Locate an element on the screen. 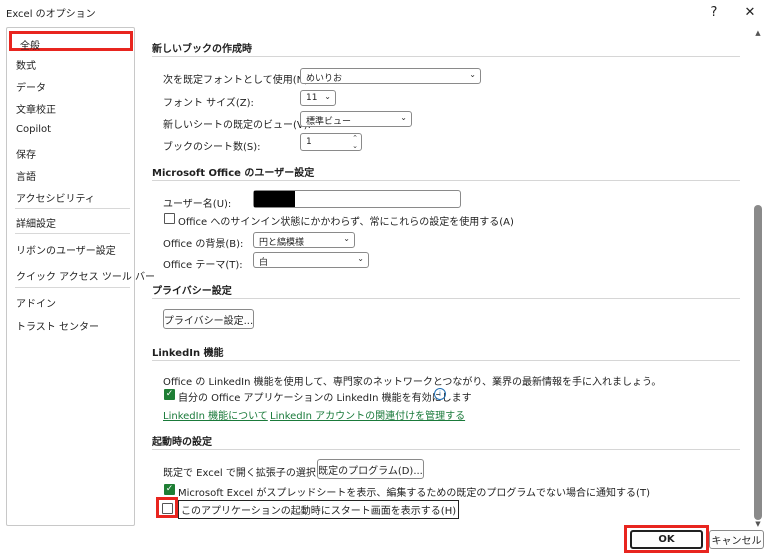  sidebar-item-save: 保存 is located at coordinates (26, 153).